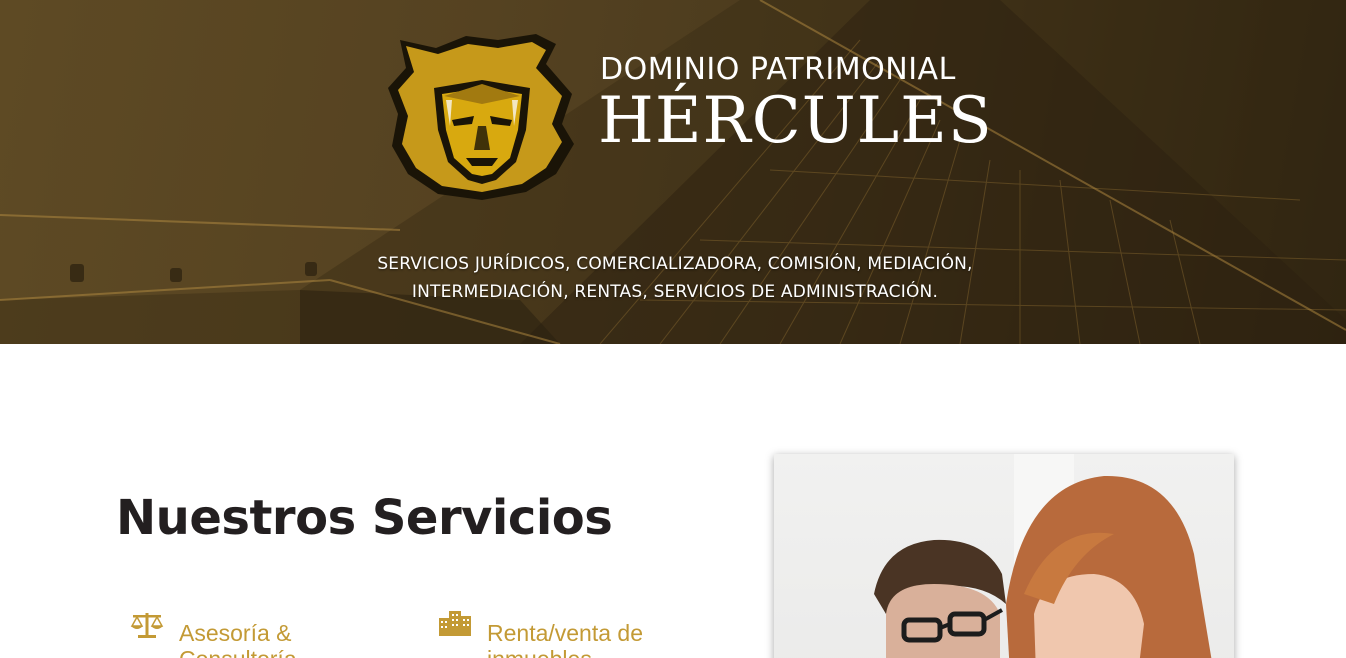  Describe the element at coordinates (238, 639) in the screenshot. I see `service-label: Asesoría & Consultoría` at that location.